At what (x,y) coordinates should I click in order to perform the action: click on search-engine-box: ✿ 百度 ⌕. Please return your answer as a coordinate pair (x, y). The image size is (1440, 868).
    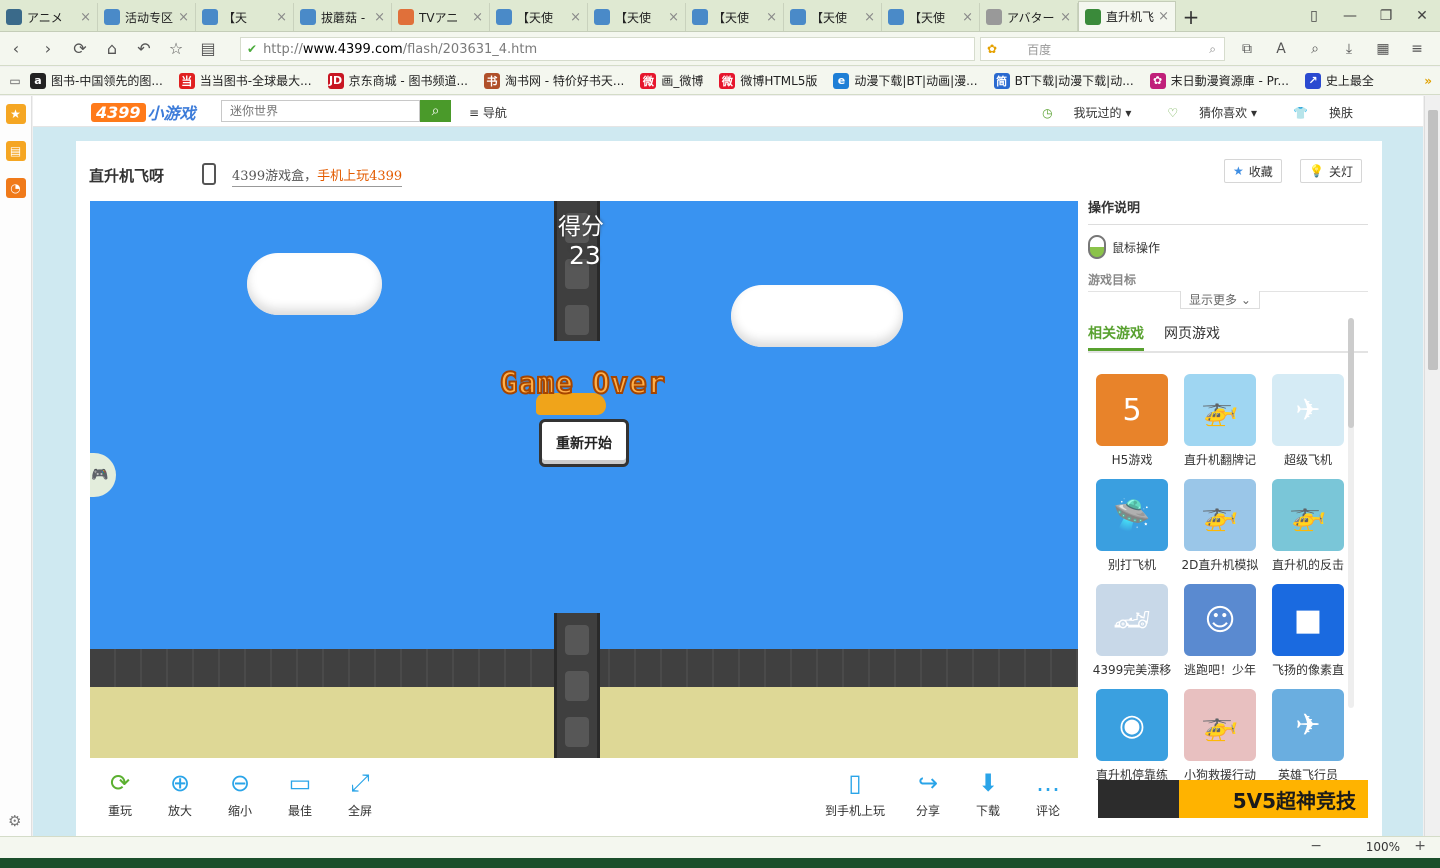
    Looking at the image, I should click on (1102, 49).